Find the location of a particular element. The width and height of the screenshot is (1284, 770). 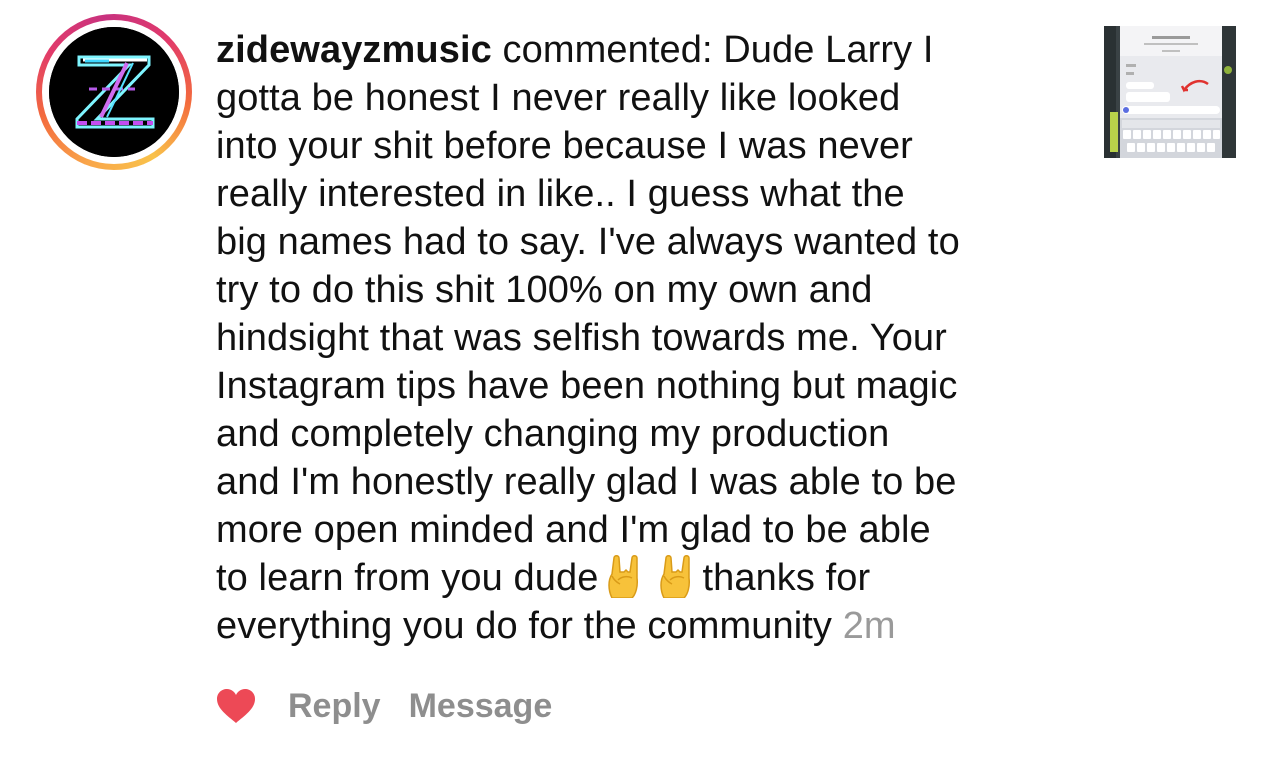

heart-icon is located at coordinates (236, 706).